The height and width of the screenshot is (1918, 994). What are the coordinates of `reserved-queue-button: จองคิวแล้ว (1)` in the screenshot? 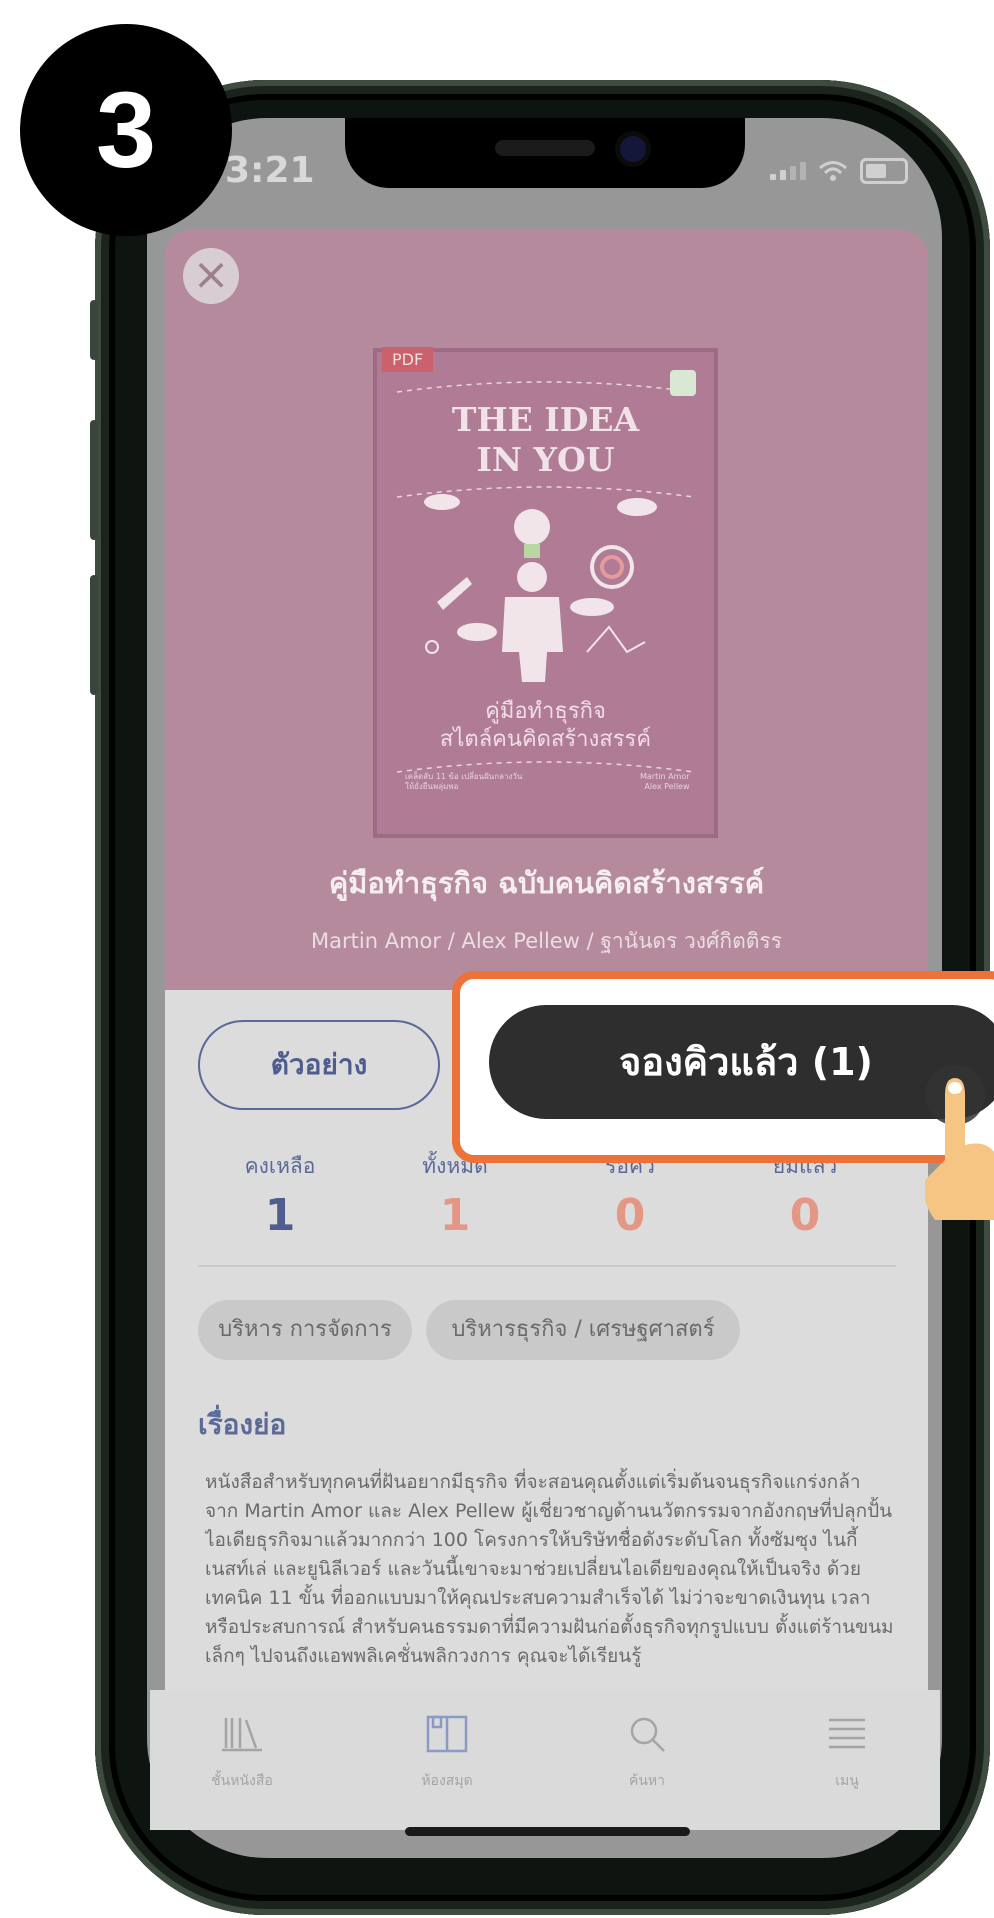 It's located at (741, 1062).